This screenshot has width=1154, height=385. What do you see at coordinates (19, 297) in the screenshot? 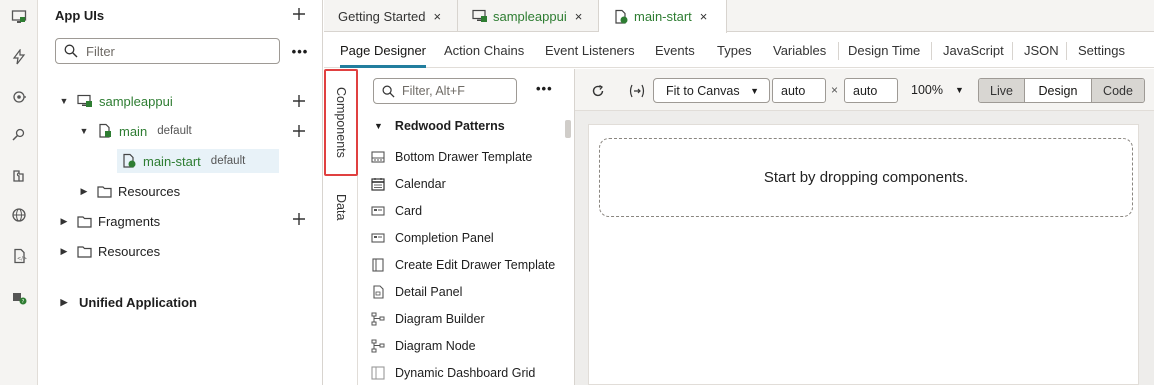
I see `help-badge-icon: ?` at bounding box center [19, 297].